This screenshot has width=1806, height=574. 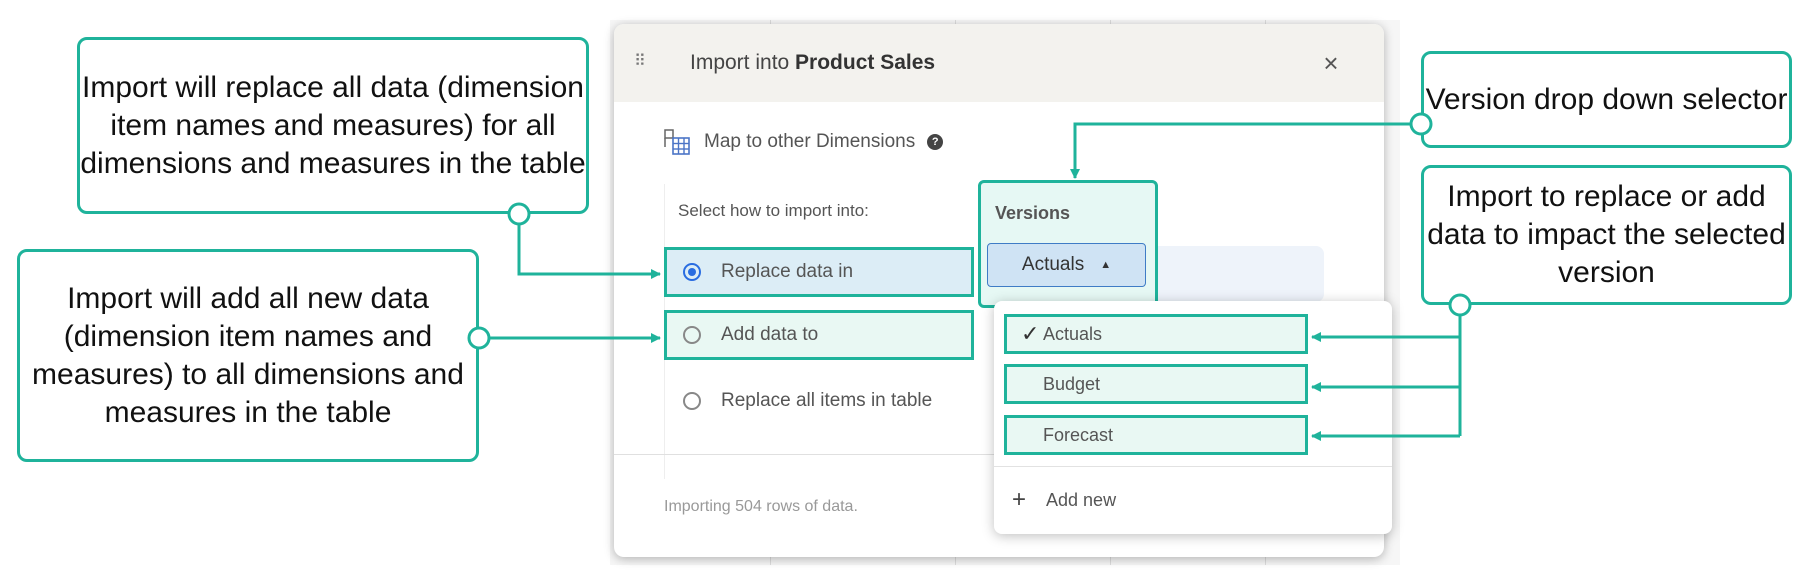 I want to click on connector-versions, so click(x=1245, y=150).